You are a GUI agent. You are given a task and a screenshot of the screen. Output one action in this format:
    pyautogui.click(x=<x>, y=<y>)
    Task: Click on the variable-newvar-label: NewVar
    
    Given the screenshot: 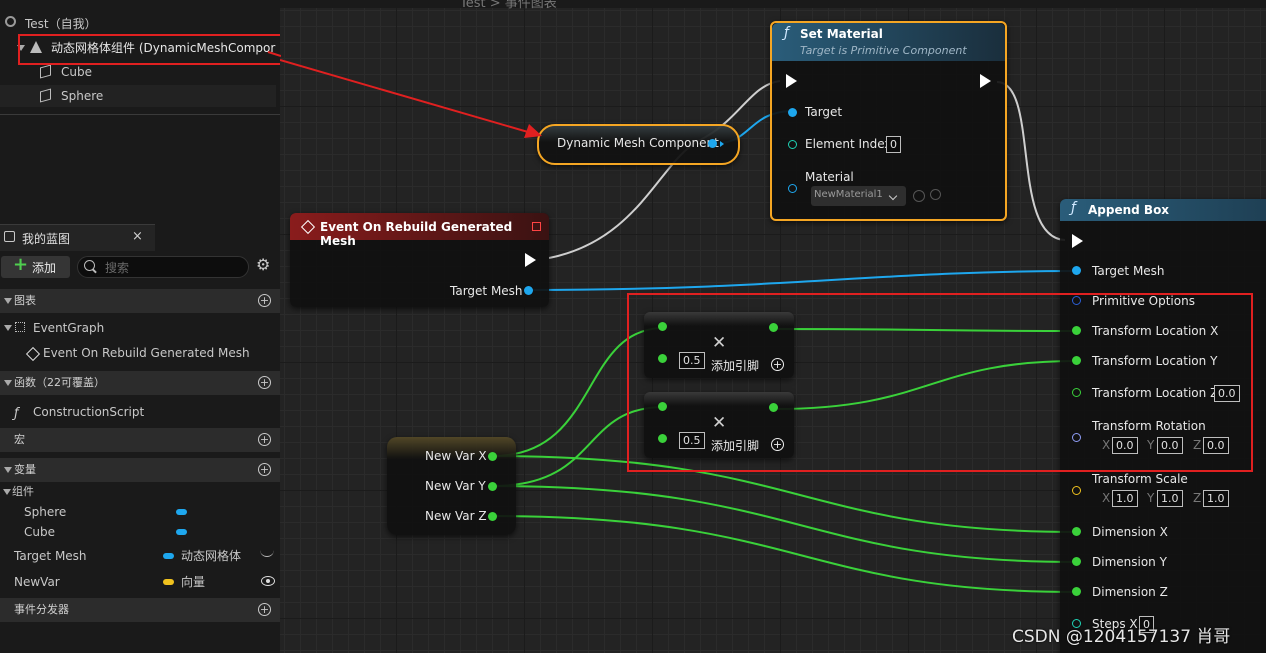 What is the action you would take?
    pyautogui.click(x=37, y=582)
    